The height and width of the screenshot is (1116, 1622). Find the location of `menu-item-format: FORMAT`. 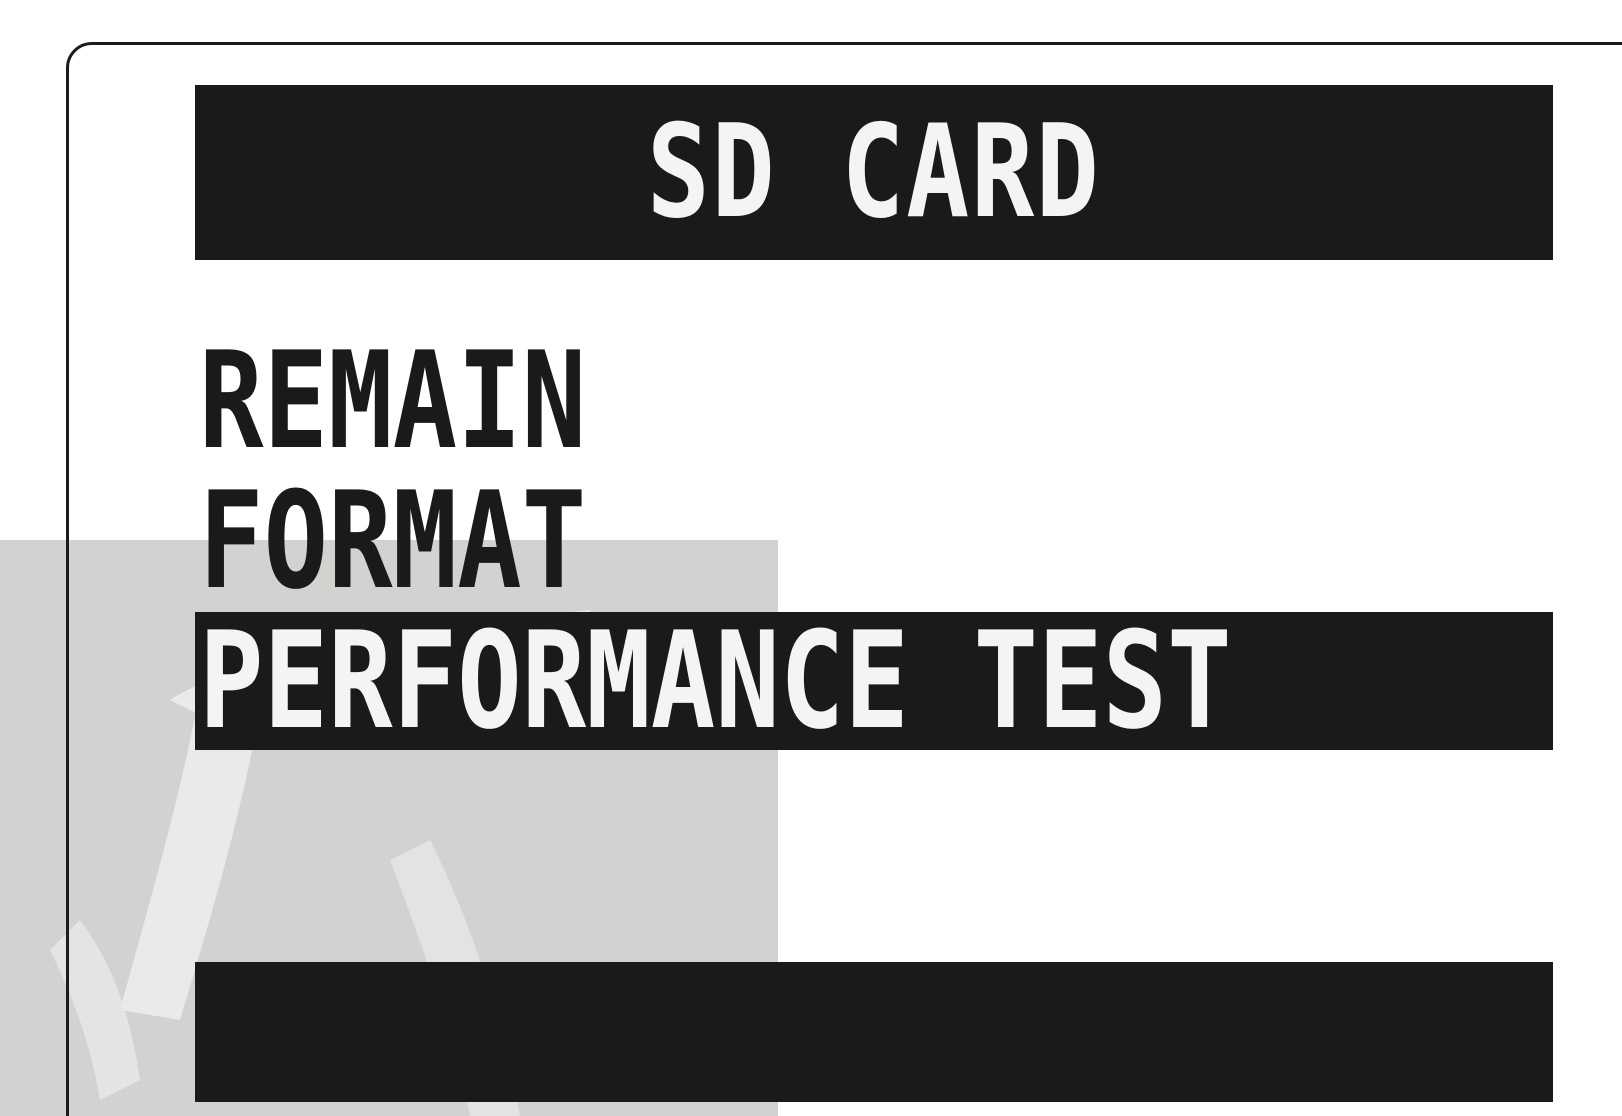

menu-item-format: FORMAT is located at coordinates (874, 541).